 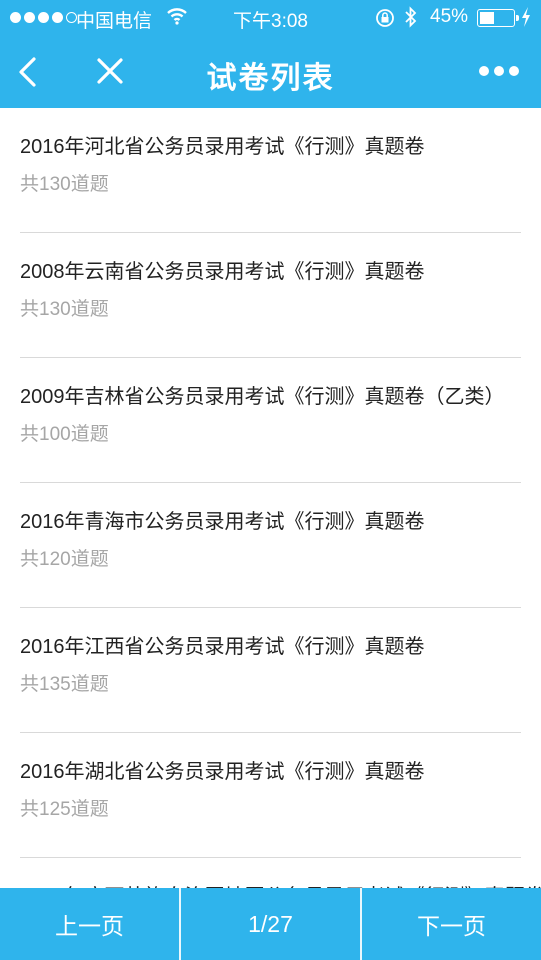 I want to click on paper-list-item: 2008年云南省公务员录用考试《行测》真题卷 共130道题, so click(x=270, y=295).